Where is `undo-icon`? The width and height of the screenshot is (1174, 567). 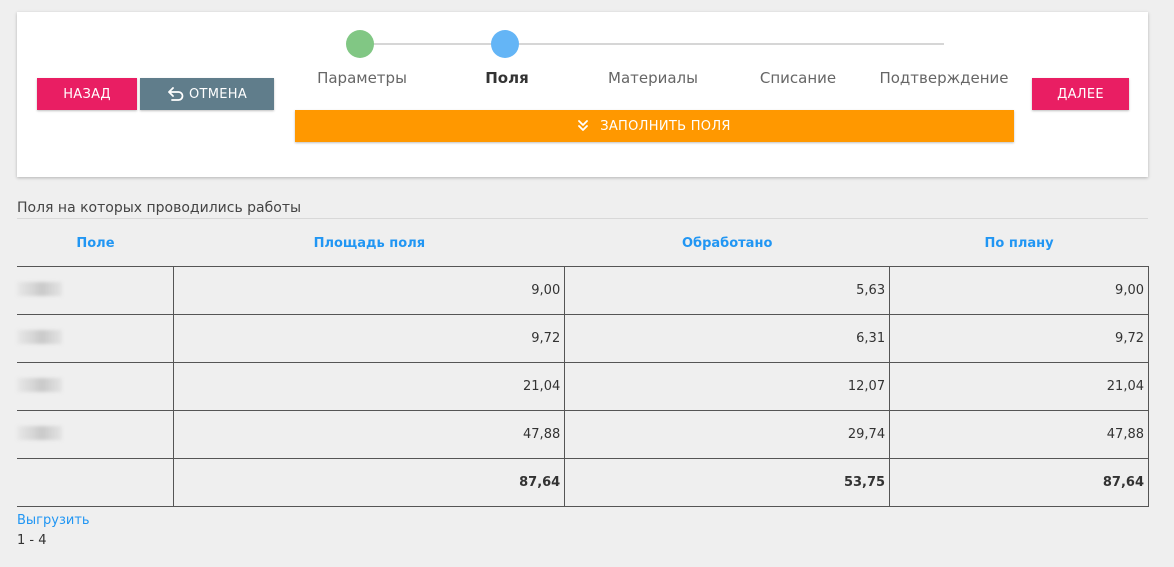 undo-icon is located at coordinates (176, 94).